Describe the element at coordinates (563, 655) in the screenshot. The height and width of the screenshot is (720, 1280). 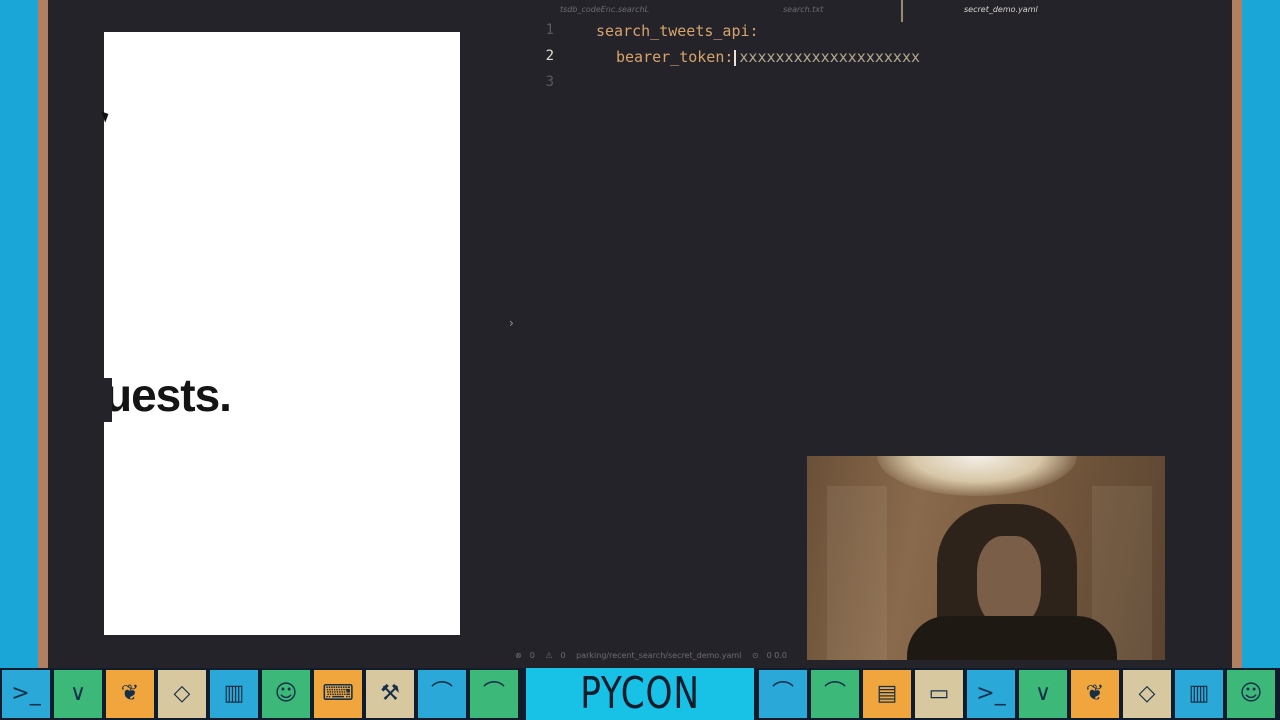
I see `warning-count: 0` at that location.